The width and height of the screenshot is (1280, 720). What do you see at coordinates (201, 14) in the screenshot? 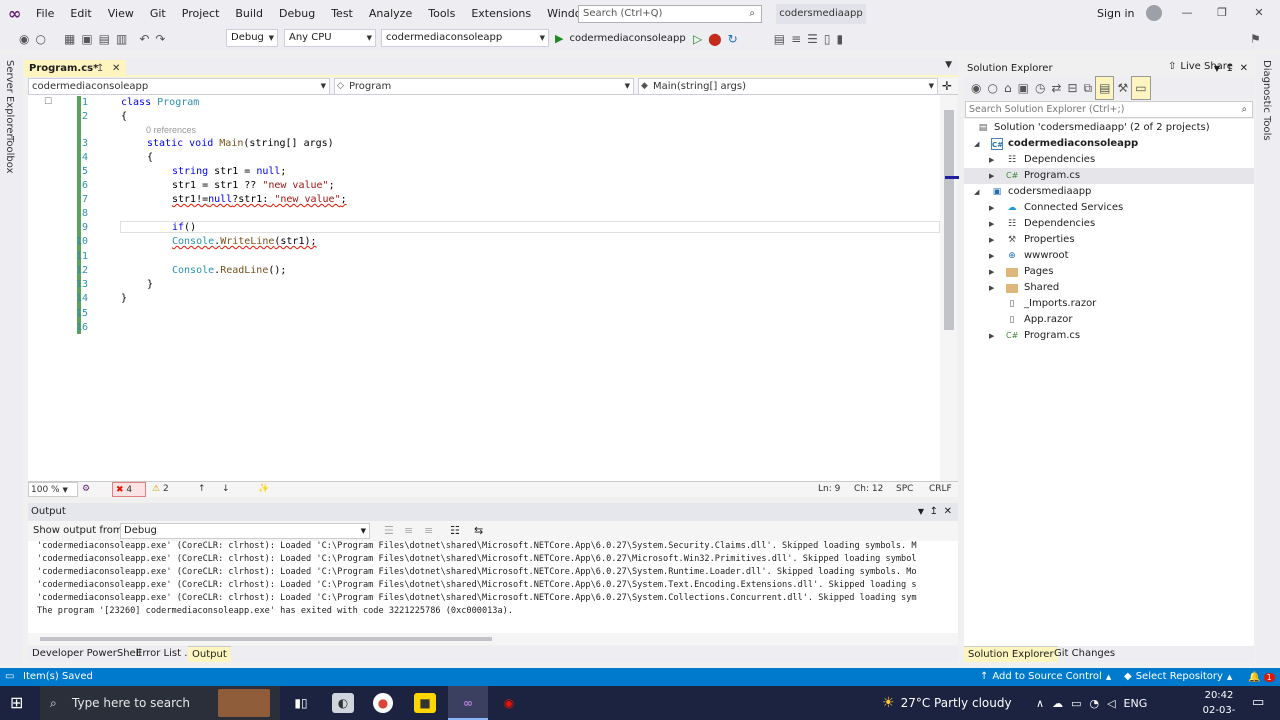
I see `menu-project: Project` at bounding box center [201, 14].